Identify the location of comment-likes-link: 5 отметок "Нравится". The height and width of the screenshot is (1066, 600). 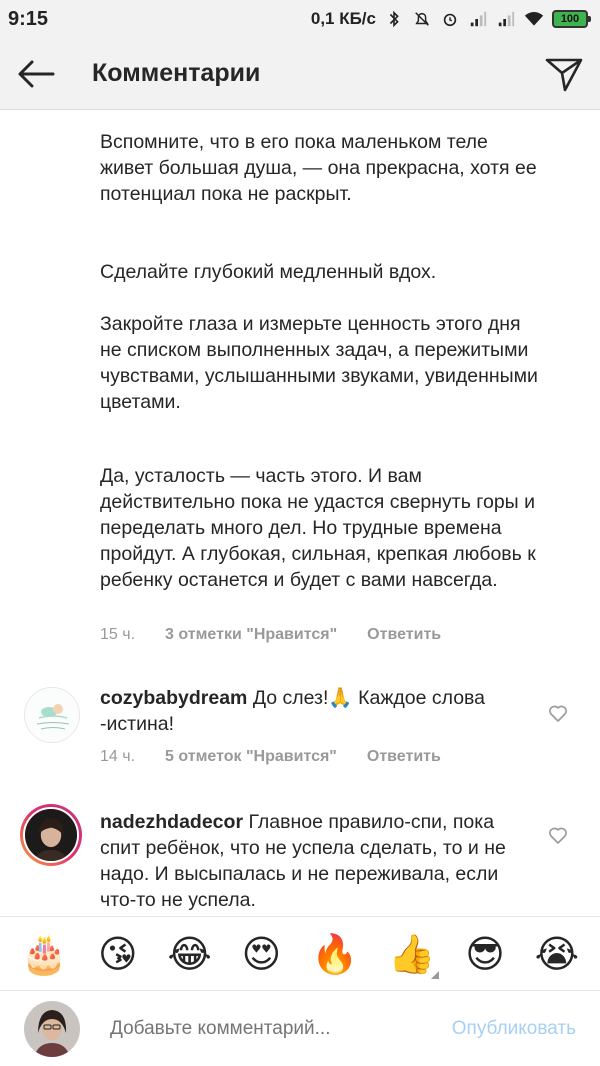
(251, 757).